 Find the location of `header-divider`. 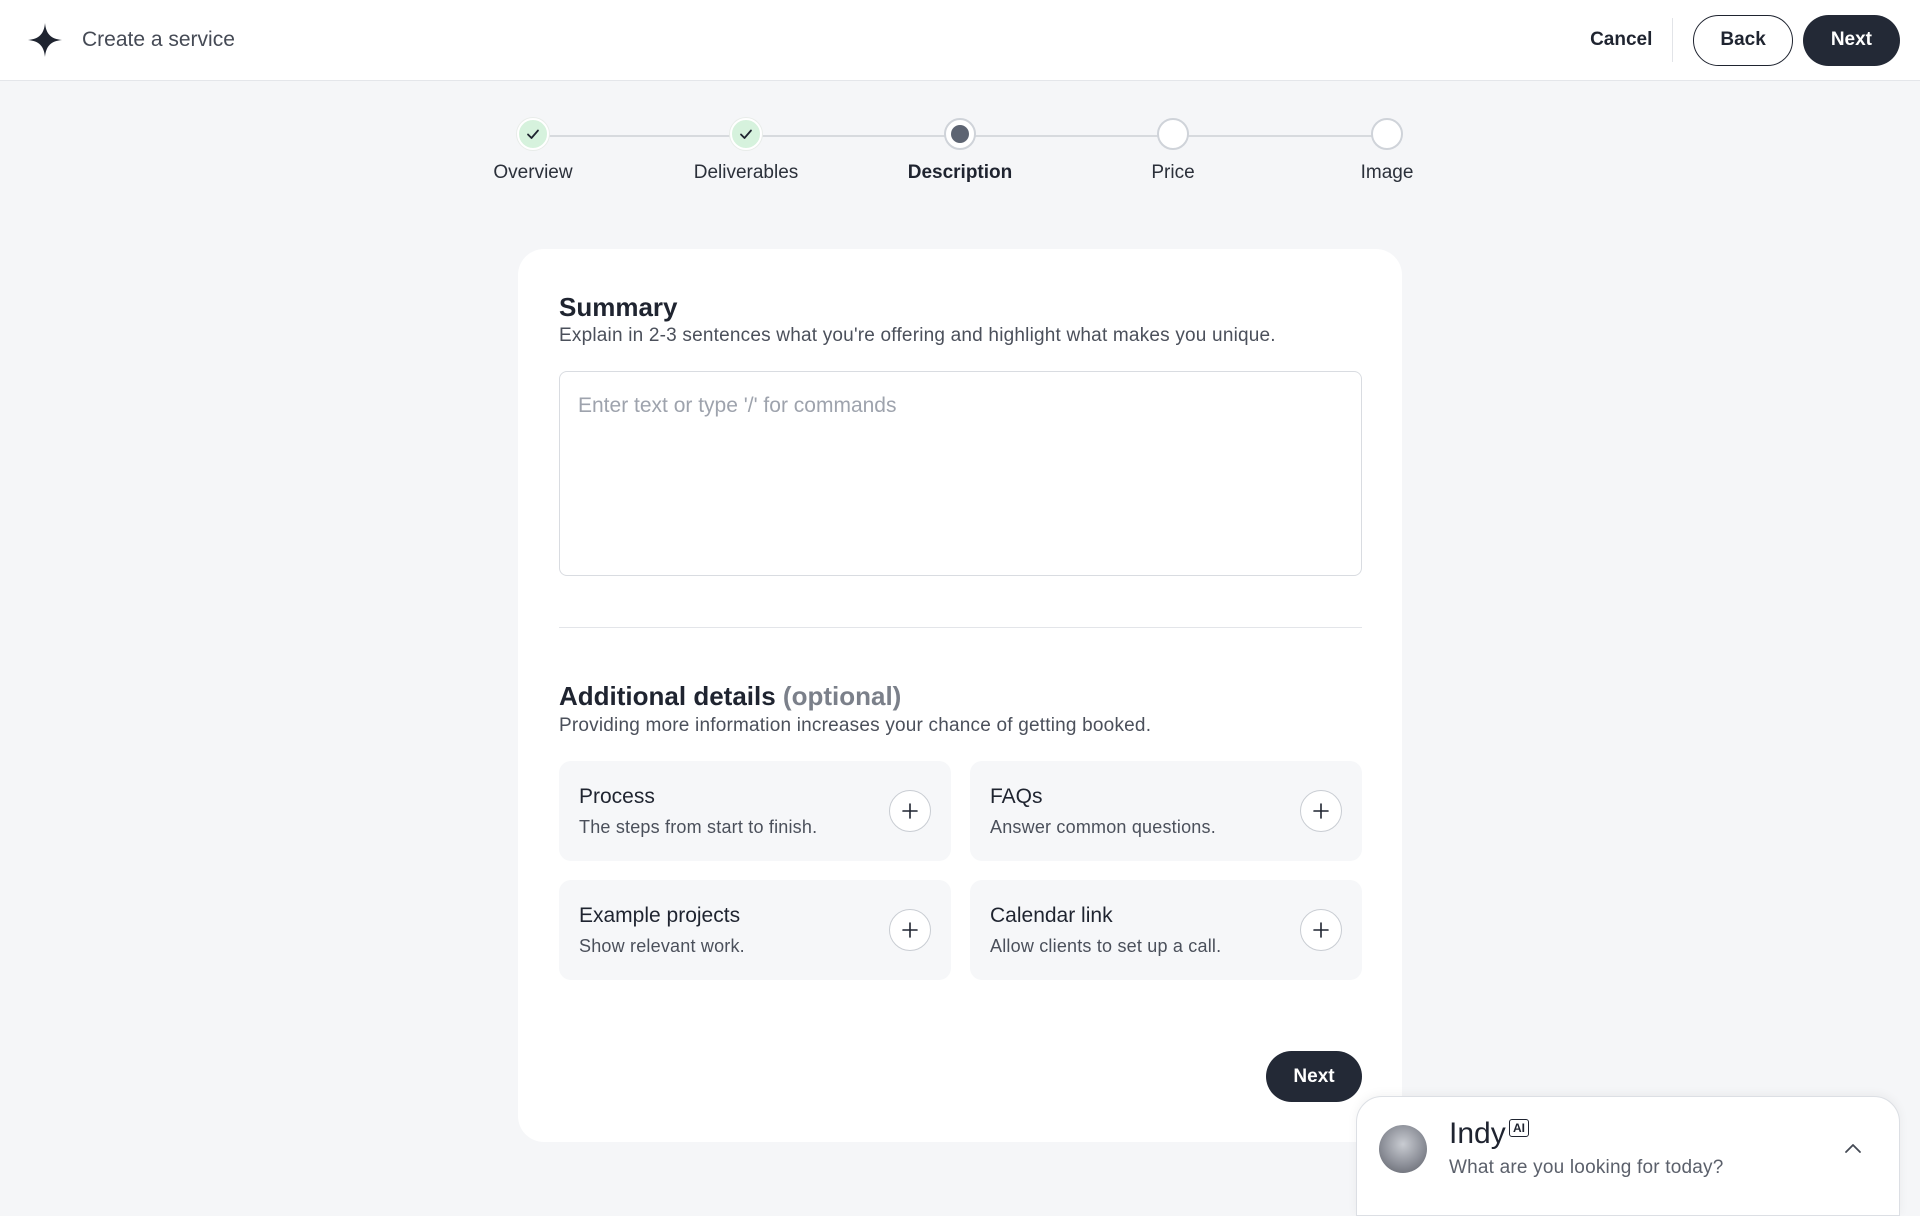

header-divider is located at coordinates (1673, 40).